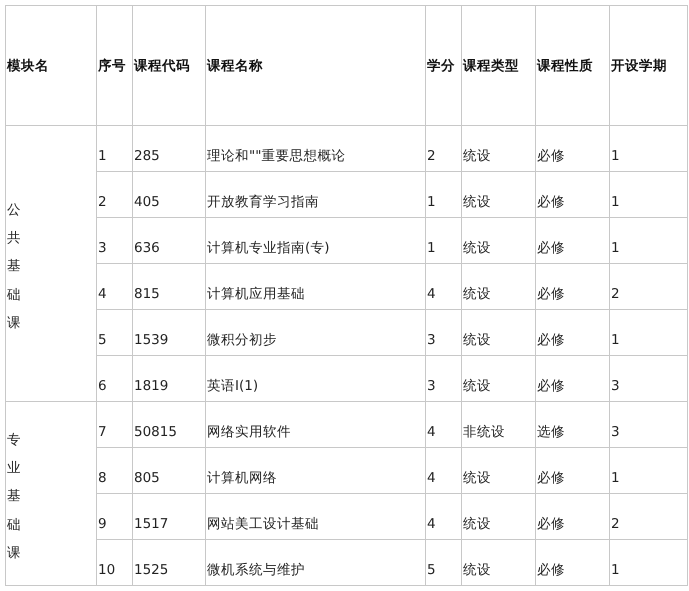  I want to click on course-type: 非统设, so click(499, 425).